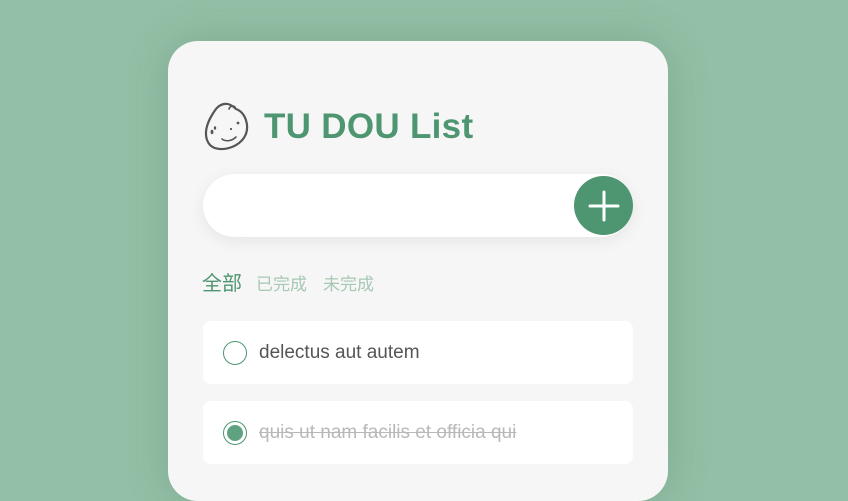  What do you see at coordinates (348, 282) in the screenshot?
I see `tab-uncompleted: 未完成` at bounding box center [348, 282].